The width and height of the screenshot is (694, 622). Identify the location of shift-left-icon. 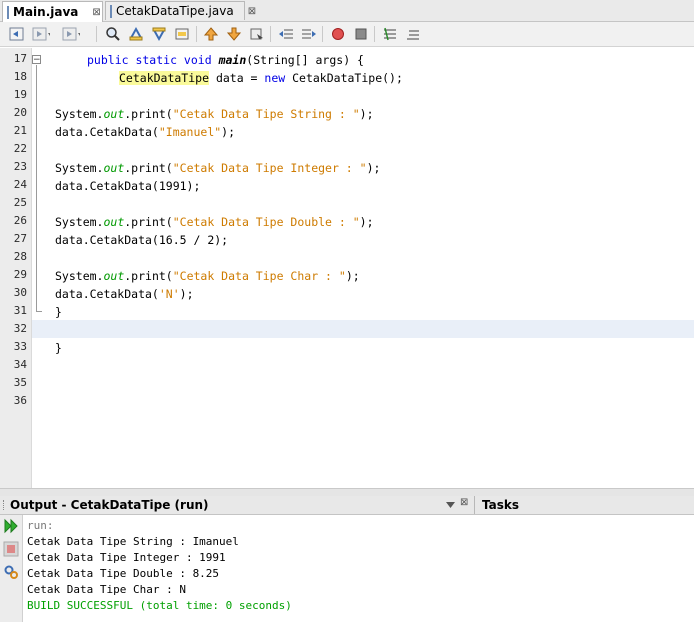
(286, 34).